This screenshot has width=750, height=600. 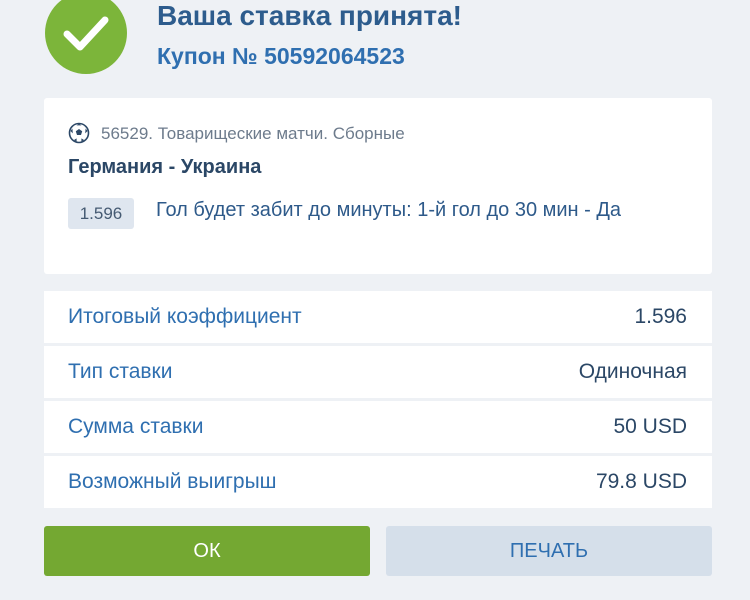 I want to click on page-title: Ваша ставка принята!, so click(x=310, y=15).